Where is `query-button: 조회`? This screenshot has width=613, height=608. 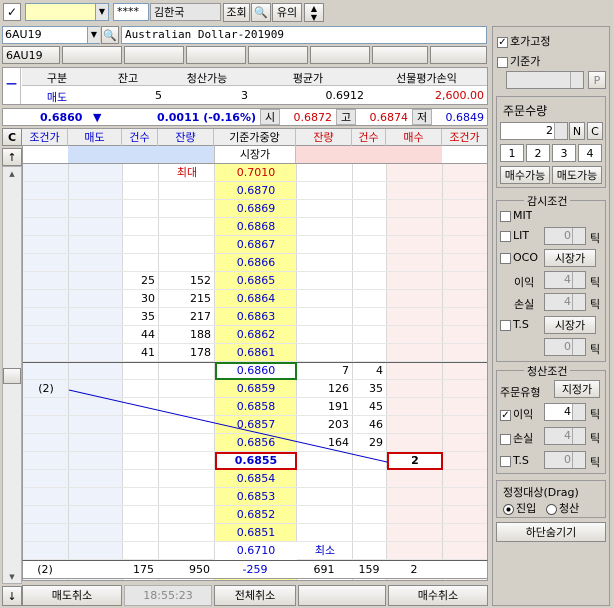 query-button: 조회 is located at coordinates (236, 12).